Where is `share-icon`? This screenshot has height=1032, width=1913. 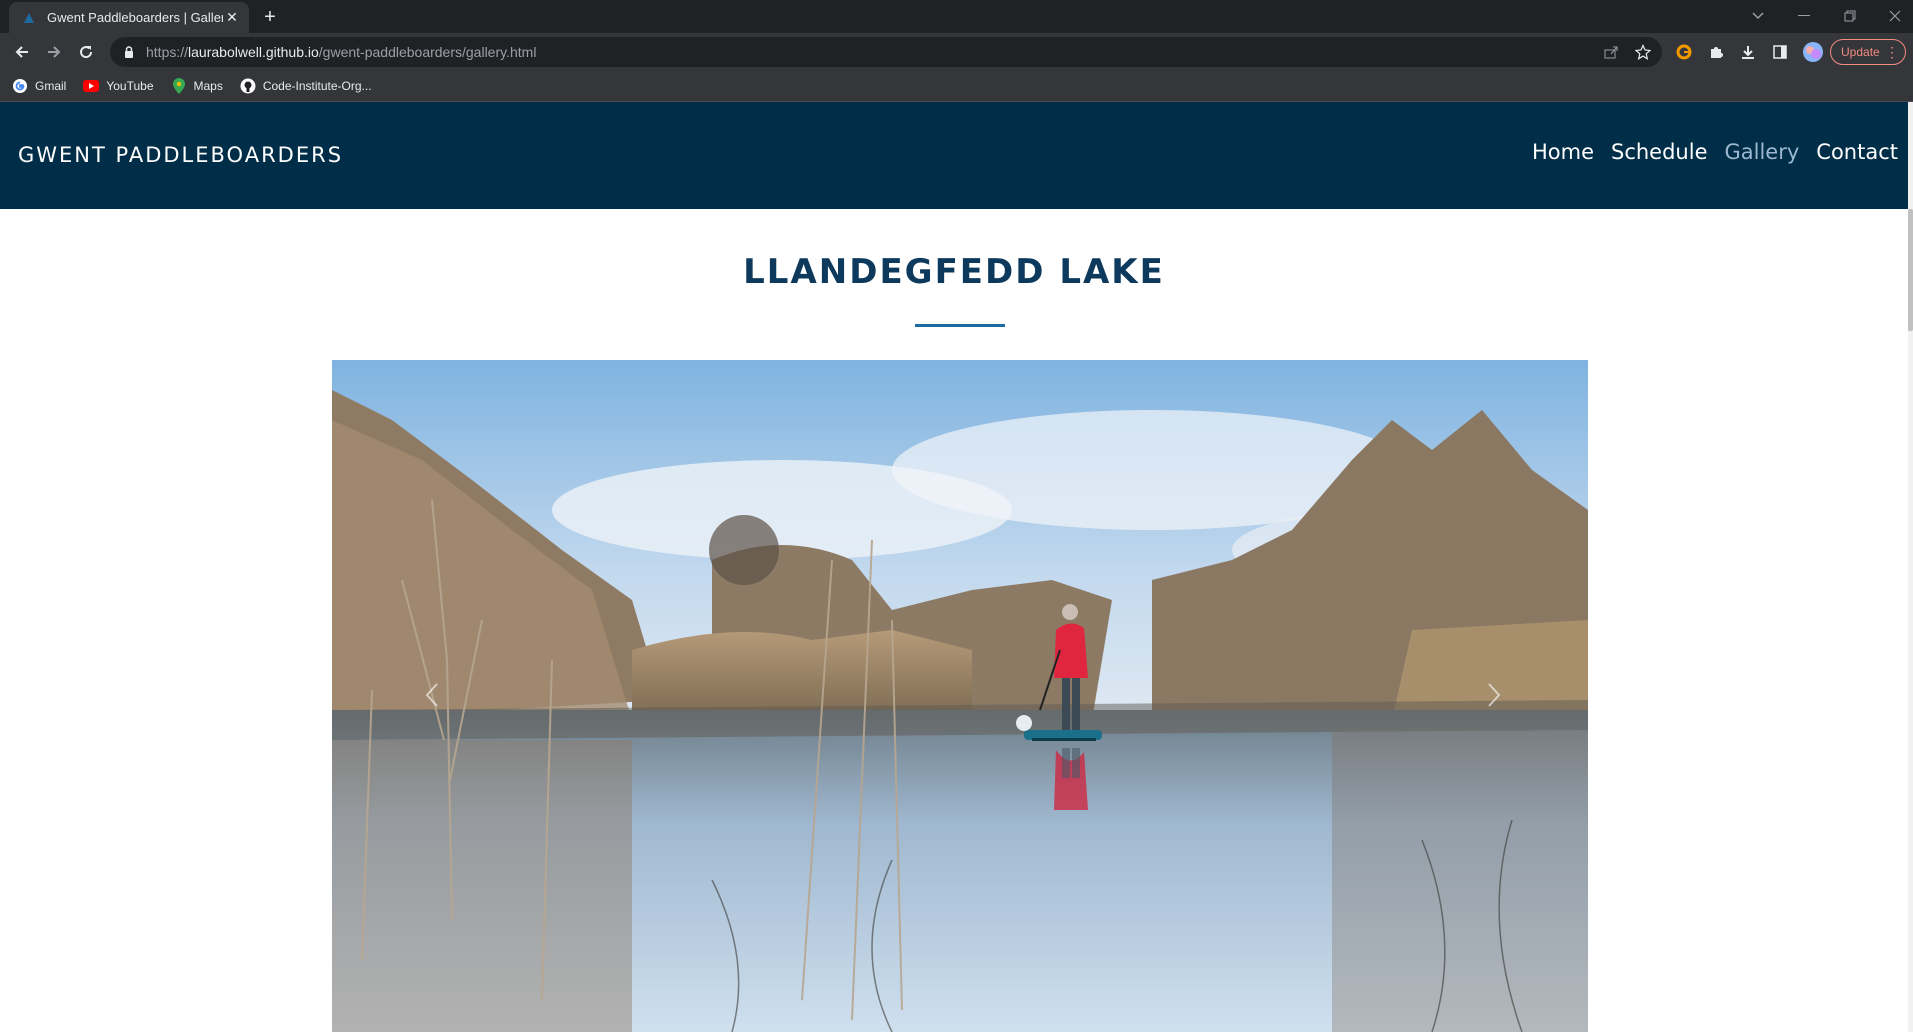 share-icon is located at coordinates (1611, 52).